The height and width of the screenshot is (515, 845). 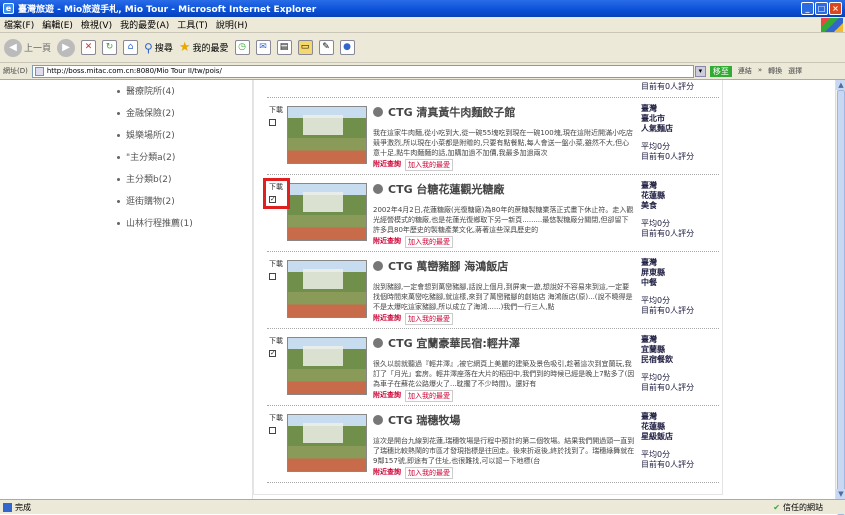 I want to click on forward-button: ▶, so click(x=66, y=47).